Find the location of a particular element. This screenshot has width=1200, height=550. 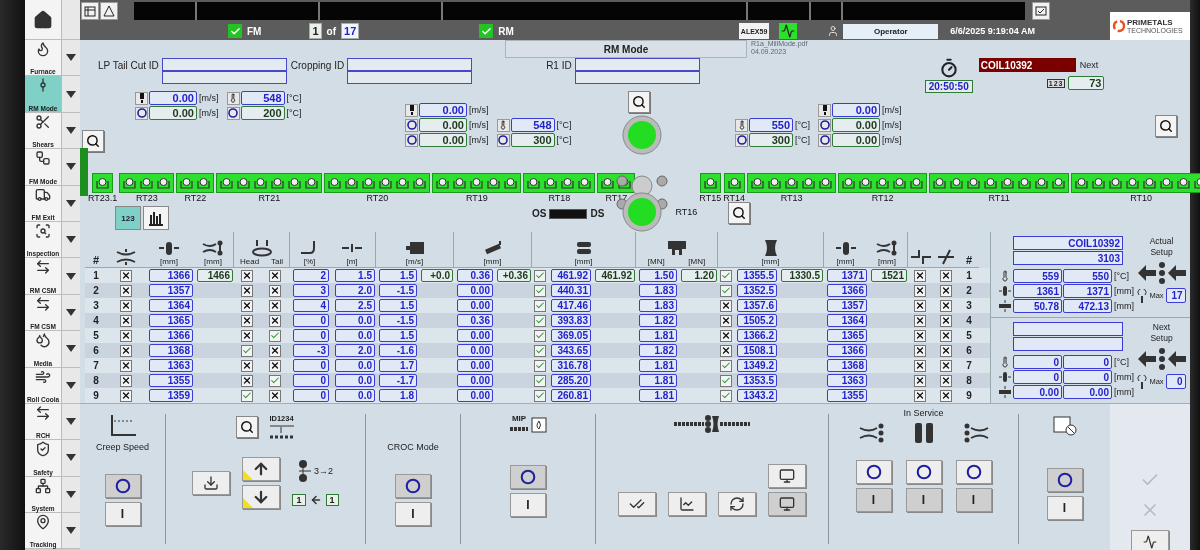

view-toggle: 123 is located at coordinates (128, 218).